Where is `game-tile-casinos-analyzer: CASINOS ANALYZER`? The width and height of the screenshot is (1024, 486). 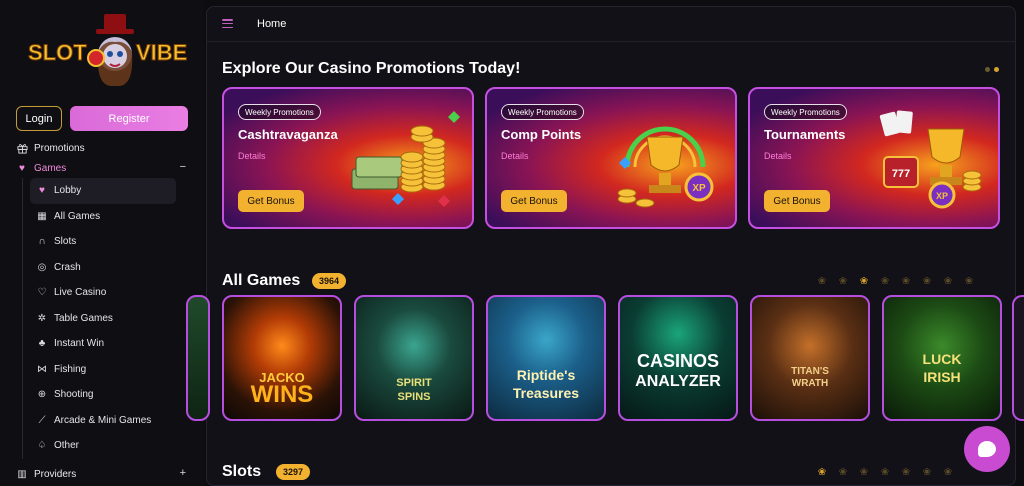
game-tile-casinos-analyzer: CASINOS ANALYZER is located at coordinates (678, 358).